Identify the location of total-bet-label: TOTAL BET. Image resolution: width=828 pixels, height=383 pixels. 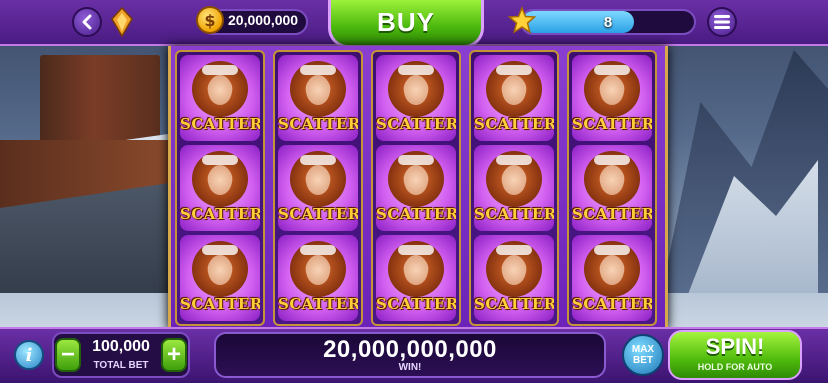
(121, 365).